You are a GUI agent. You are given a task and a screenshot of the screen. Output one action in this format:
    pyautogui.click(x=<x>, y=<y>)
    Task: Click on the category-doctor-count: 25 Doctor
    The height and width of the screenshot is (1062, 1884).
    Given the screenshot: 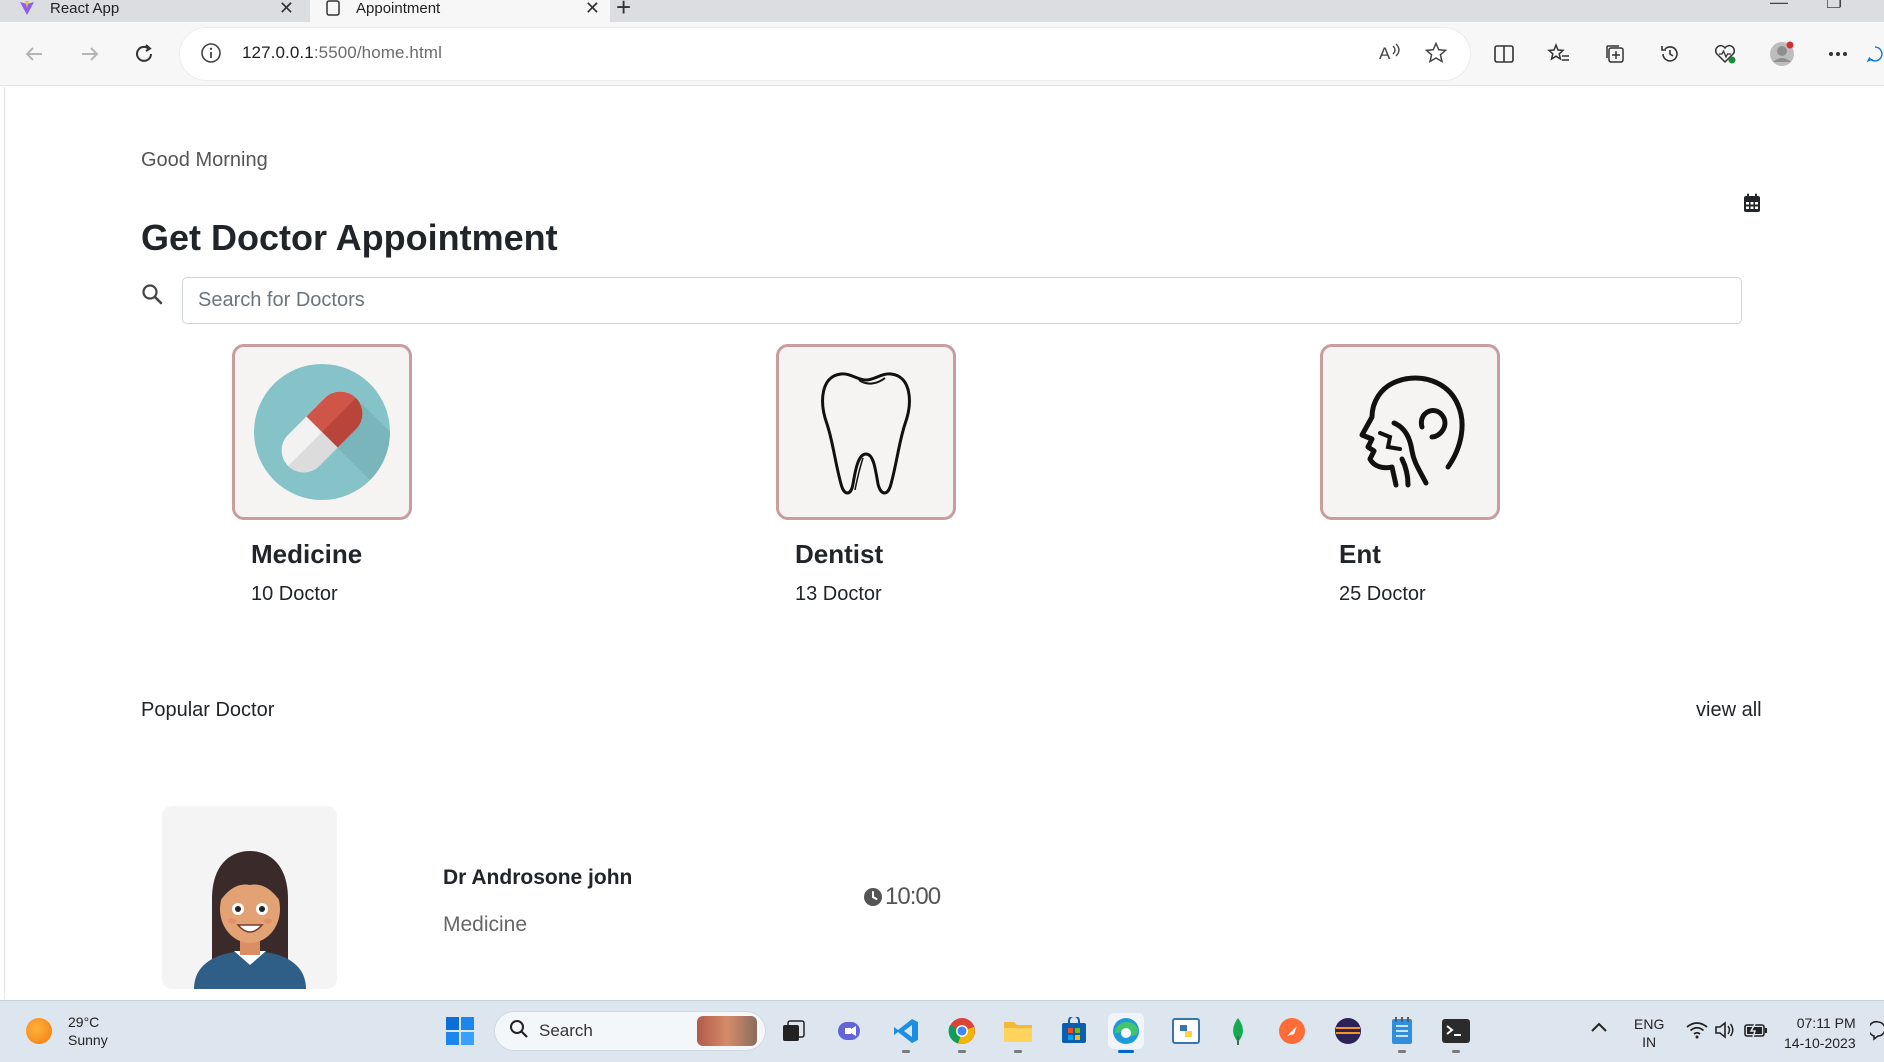 What is the action you would take?
    pyautogui.click(x=1382, y=594)
    